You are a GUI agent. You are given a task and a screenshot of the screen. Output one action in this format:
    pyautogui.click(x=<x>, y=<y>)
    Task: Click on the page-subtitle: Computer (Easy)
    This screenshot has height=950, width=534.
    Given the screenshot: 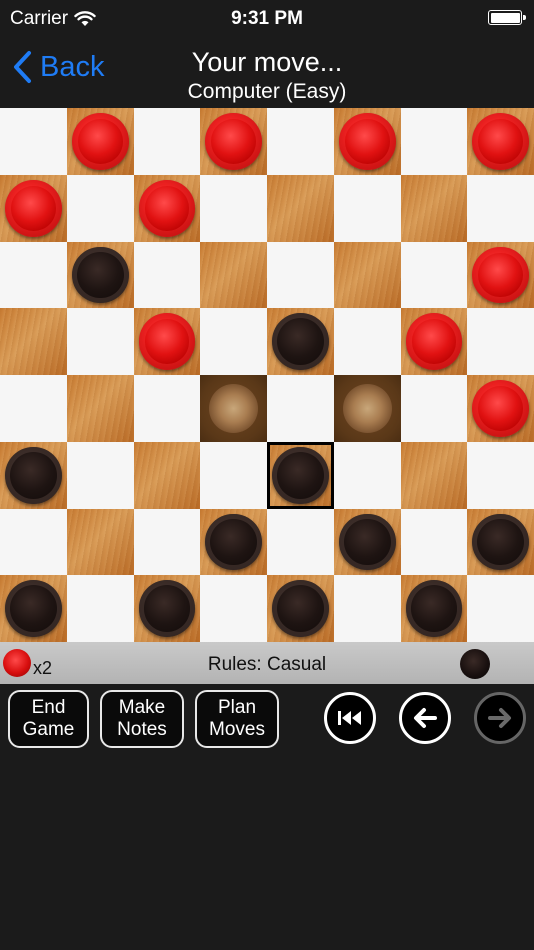 What is the action you would take?
    pyautogui.click(x=267, y=91)
    